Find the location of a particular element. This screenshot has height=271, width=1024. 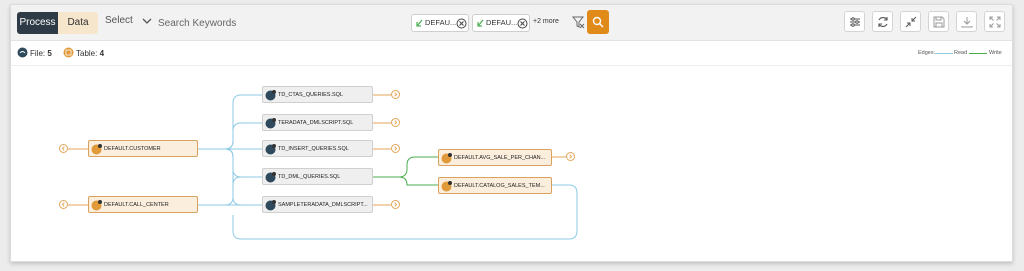

node-label: TD_INSERT_QUERIES.SQL is located at coordinates (313, 149).